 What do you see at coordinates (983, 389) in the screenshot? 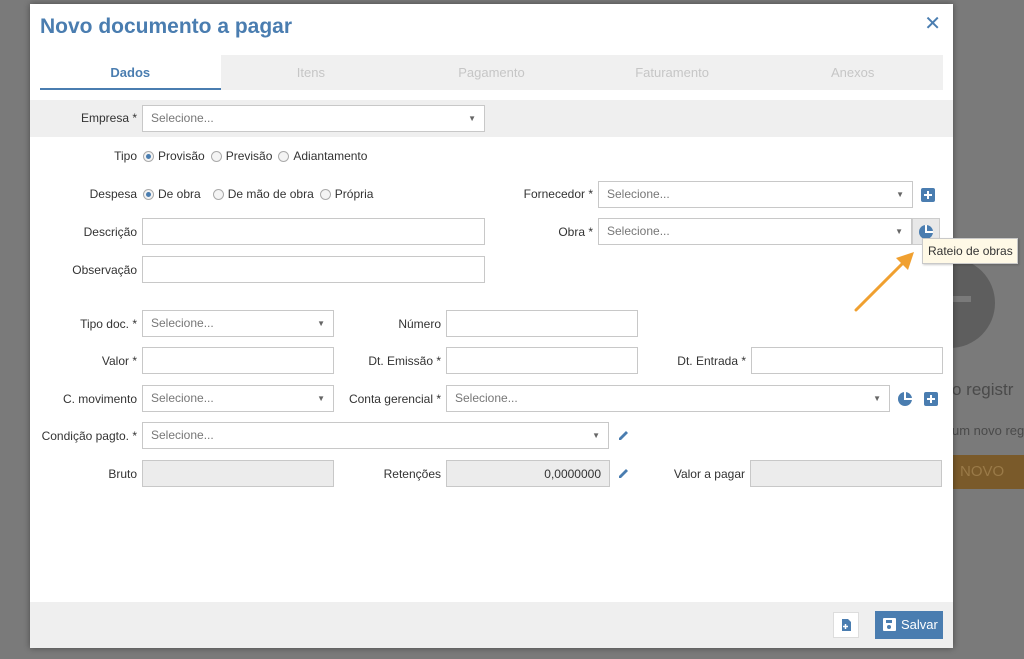
I see `empty-state-title: o registr` at bounding box center [983, 389].